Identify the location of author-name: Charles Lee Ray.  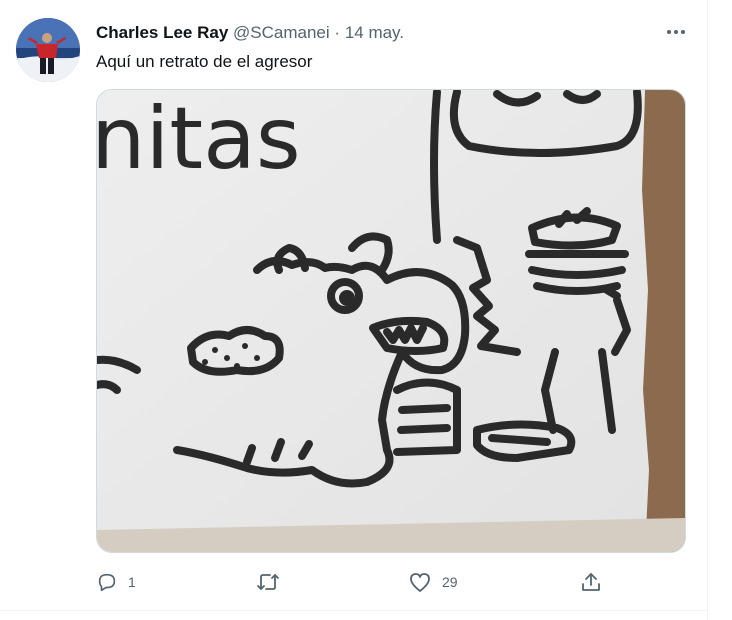
(162, 32).